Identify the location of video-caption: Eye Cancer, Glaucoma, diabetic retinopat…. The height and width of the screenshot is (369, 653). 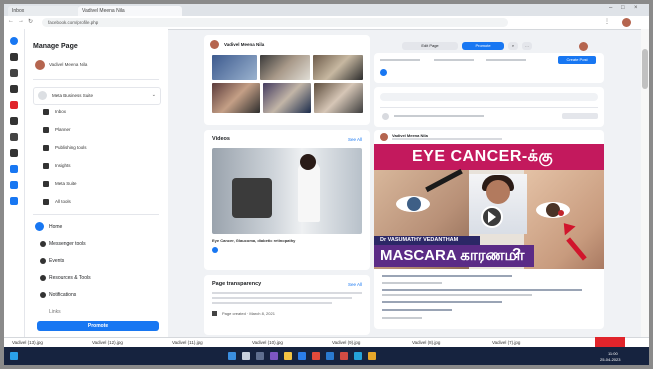
(287, 240).